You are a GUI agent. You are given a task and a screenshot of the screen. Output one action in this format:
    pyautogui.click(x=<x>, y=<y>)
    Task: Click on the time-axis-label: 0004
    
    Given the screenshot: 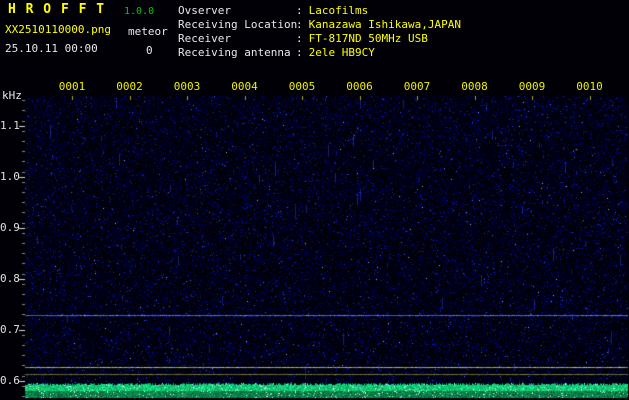 What is the action you would take?
    pyautogui.click(x=244, y=86)
    